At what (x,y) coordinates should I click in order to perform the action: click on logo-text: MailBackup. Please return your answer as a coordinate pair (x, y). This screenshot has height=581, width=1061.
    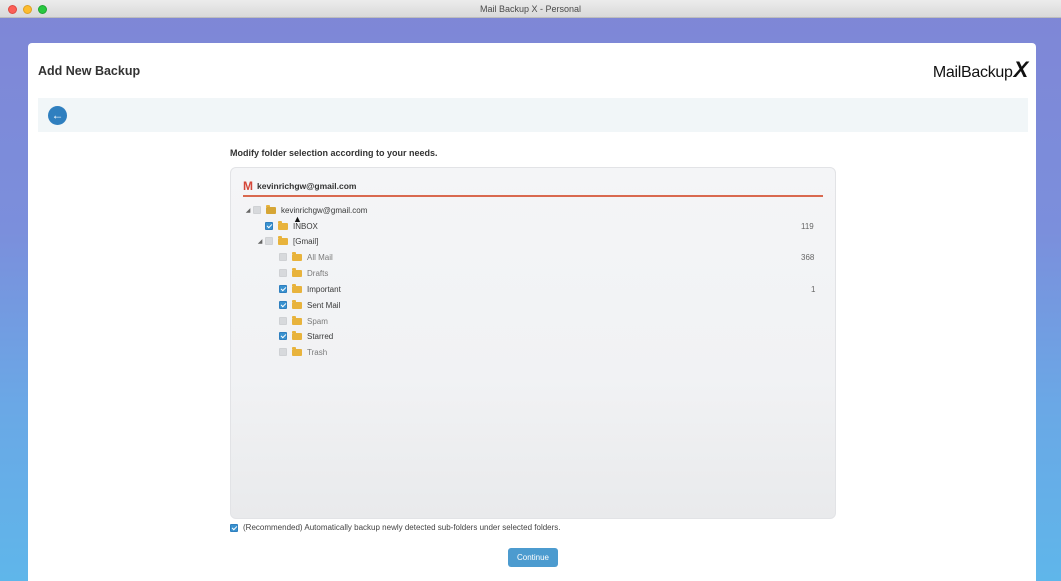
    Looking at the image, I should click on (972, 72).